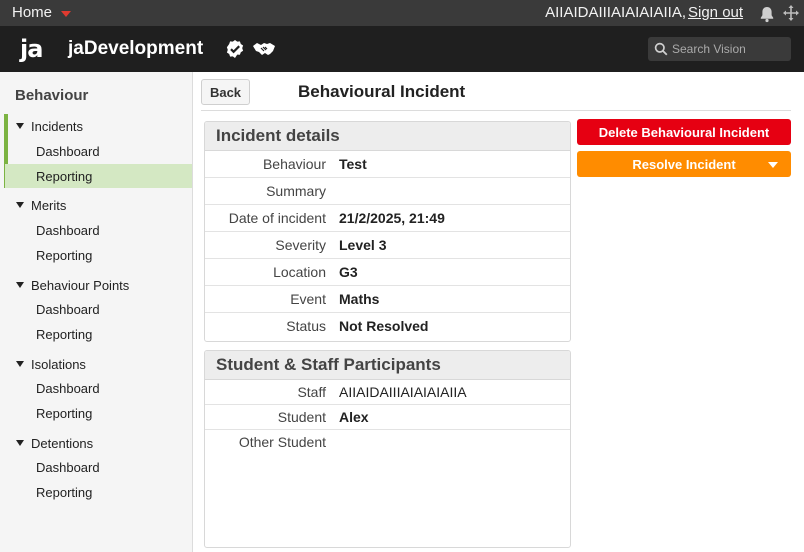 Image resolution: width=804 pixels, height=552 pixels. Describe the element at coordinates (98, 467) in the screenshot. I see `sidebar-item-detentions-dashboard: Dashboard` at that location.